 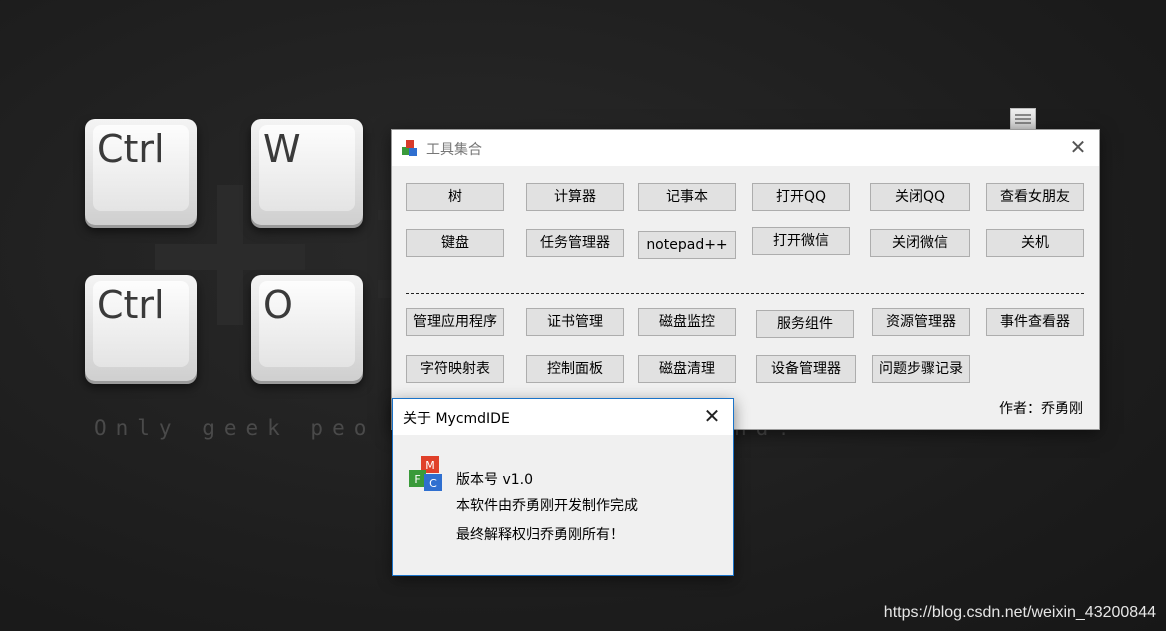 I want to click on char-map-button: 字符映射表, so click(x=455, y=369).